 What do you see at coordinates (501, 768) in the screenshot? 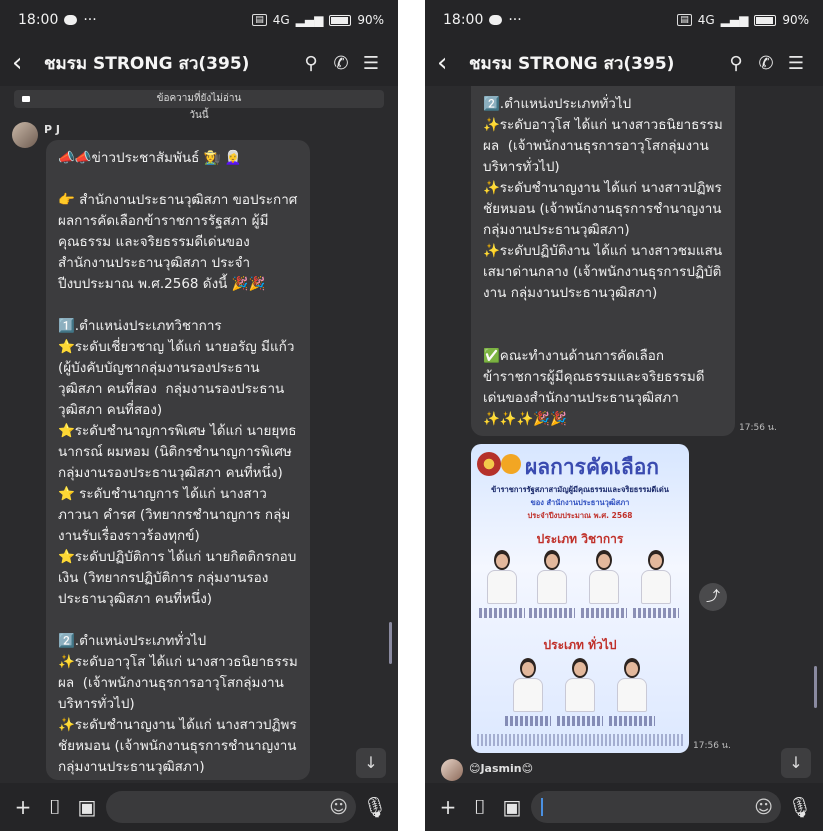
I see `sender-name: 😊Jasmin😊` at bounding box center [501, 768].